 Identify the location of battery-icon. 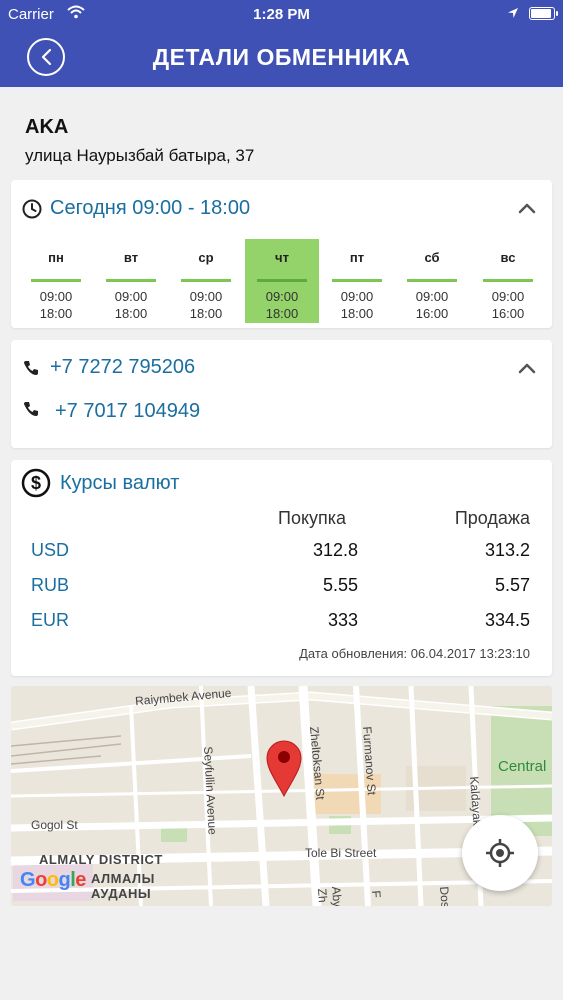
(543, 13).